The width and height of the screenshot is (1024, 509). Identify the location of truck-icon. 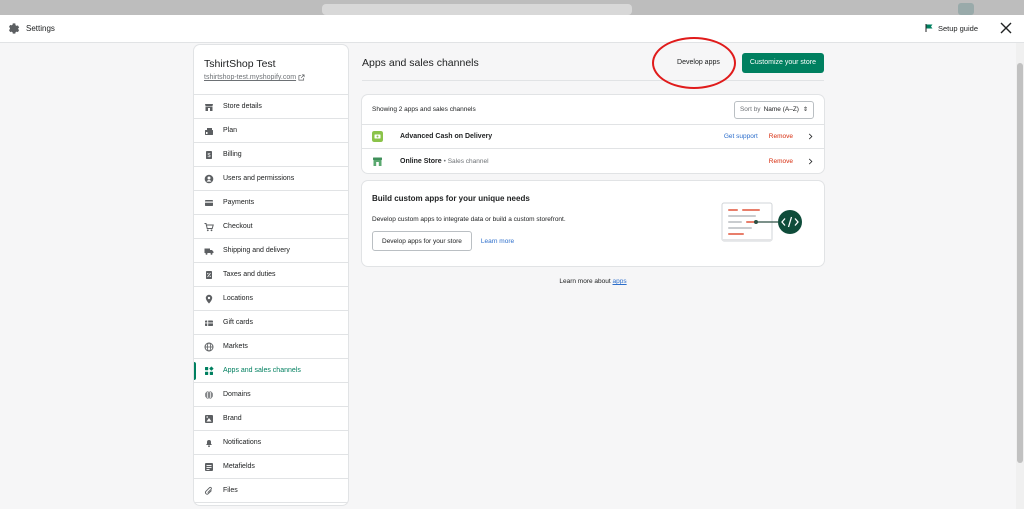
(209, 251).